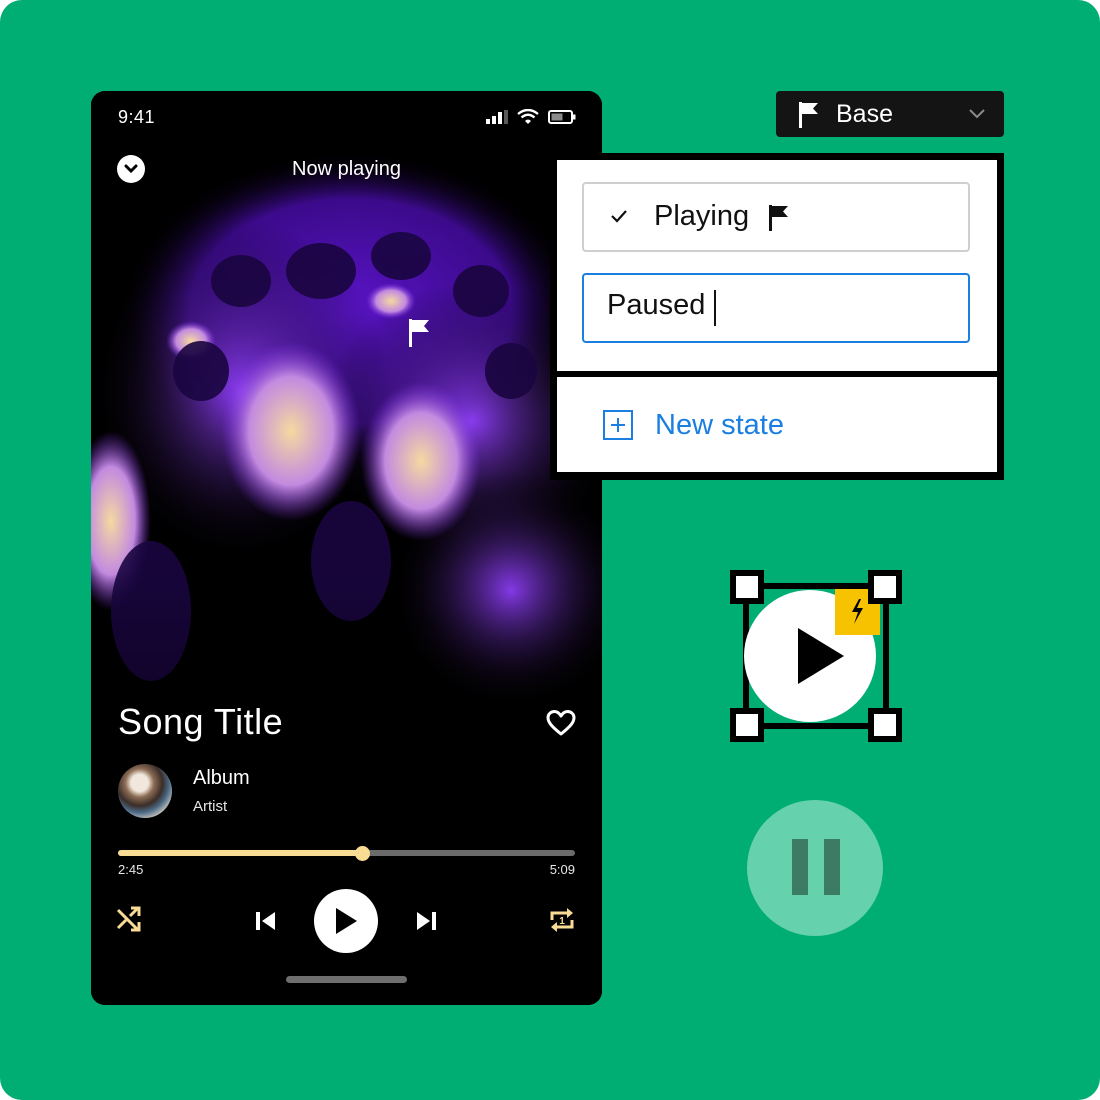 This screenshot has width=1100, height=1100. I want to click on artist-avatar, so click(145, 791).